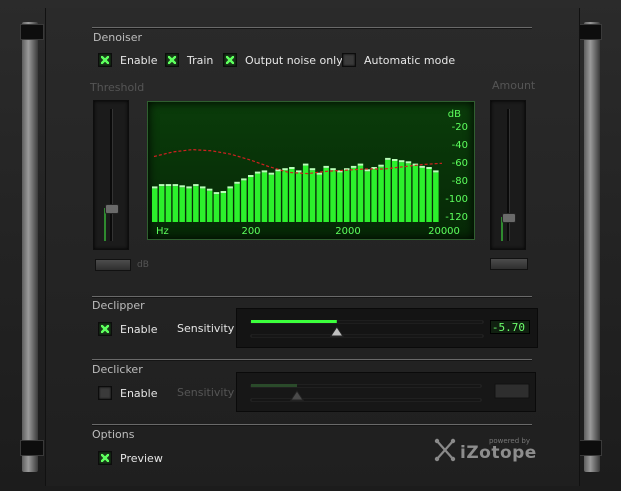 The height and width of the screenshot is (491, 621). I want to click on threshold-slider-knob, so click(112, 209).